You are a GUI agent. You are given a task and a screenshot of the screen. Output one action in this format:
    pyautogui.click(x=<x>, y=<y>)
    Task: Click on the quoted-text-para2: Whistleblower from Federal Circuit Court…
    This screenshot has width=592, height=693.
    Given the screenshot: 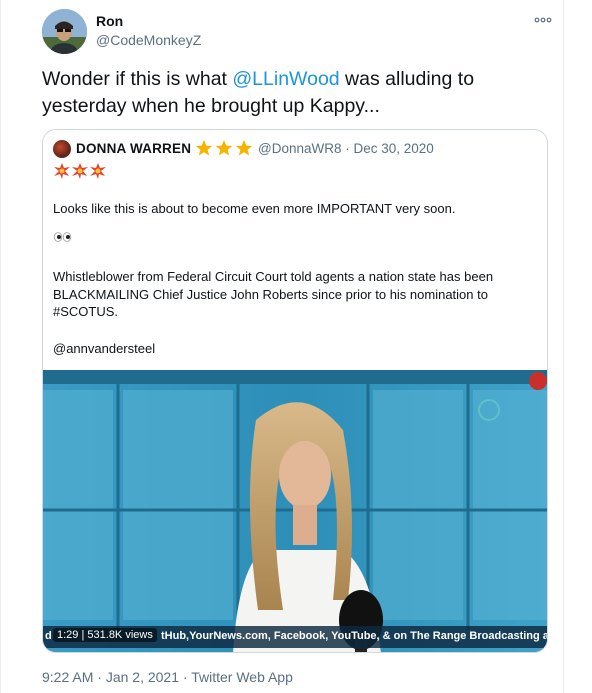 What is the action you would take?
    pyautogui.click(x=273, y=294)
    